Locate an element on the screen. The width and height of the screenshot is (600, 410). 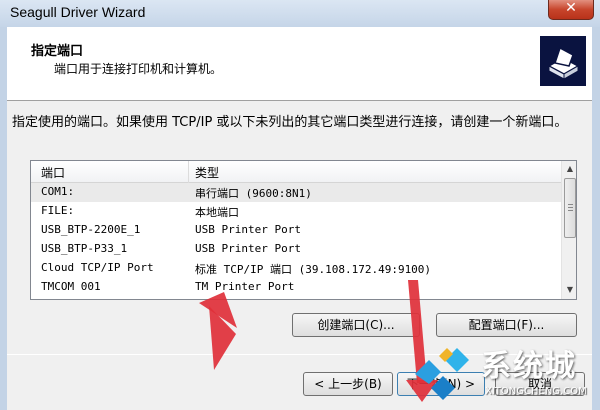
port-type: 本地端口 is located at coordinates (217, 212).